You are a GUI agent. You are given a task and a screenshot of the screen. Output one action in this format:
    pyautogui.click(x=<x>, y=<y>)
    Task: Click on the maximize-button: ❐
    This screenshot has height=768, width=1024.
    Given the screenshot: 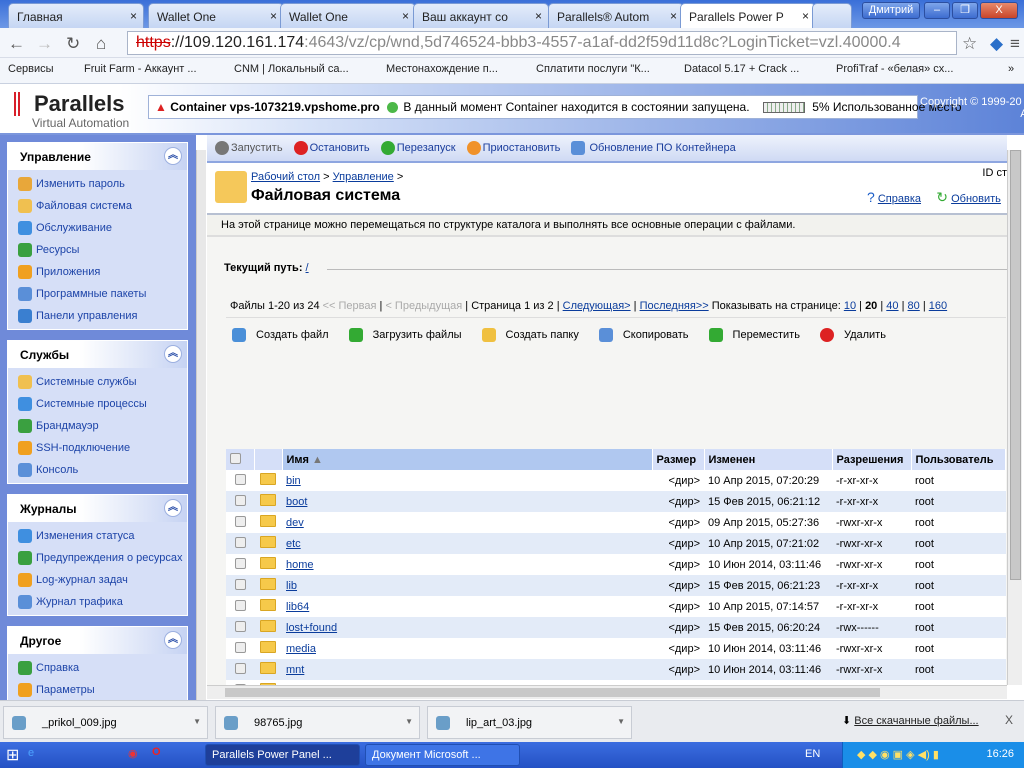 What is the action you would take?
    pyautogui.click(x=965, y=10)
    